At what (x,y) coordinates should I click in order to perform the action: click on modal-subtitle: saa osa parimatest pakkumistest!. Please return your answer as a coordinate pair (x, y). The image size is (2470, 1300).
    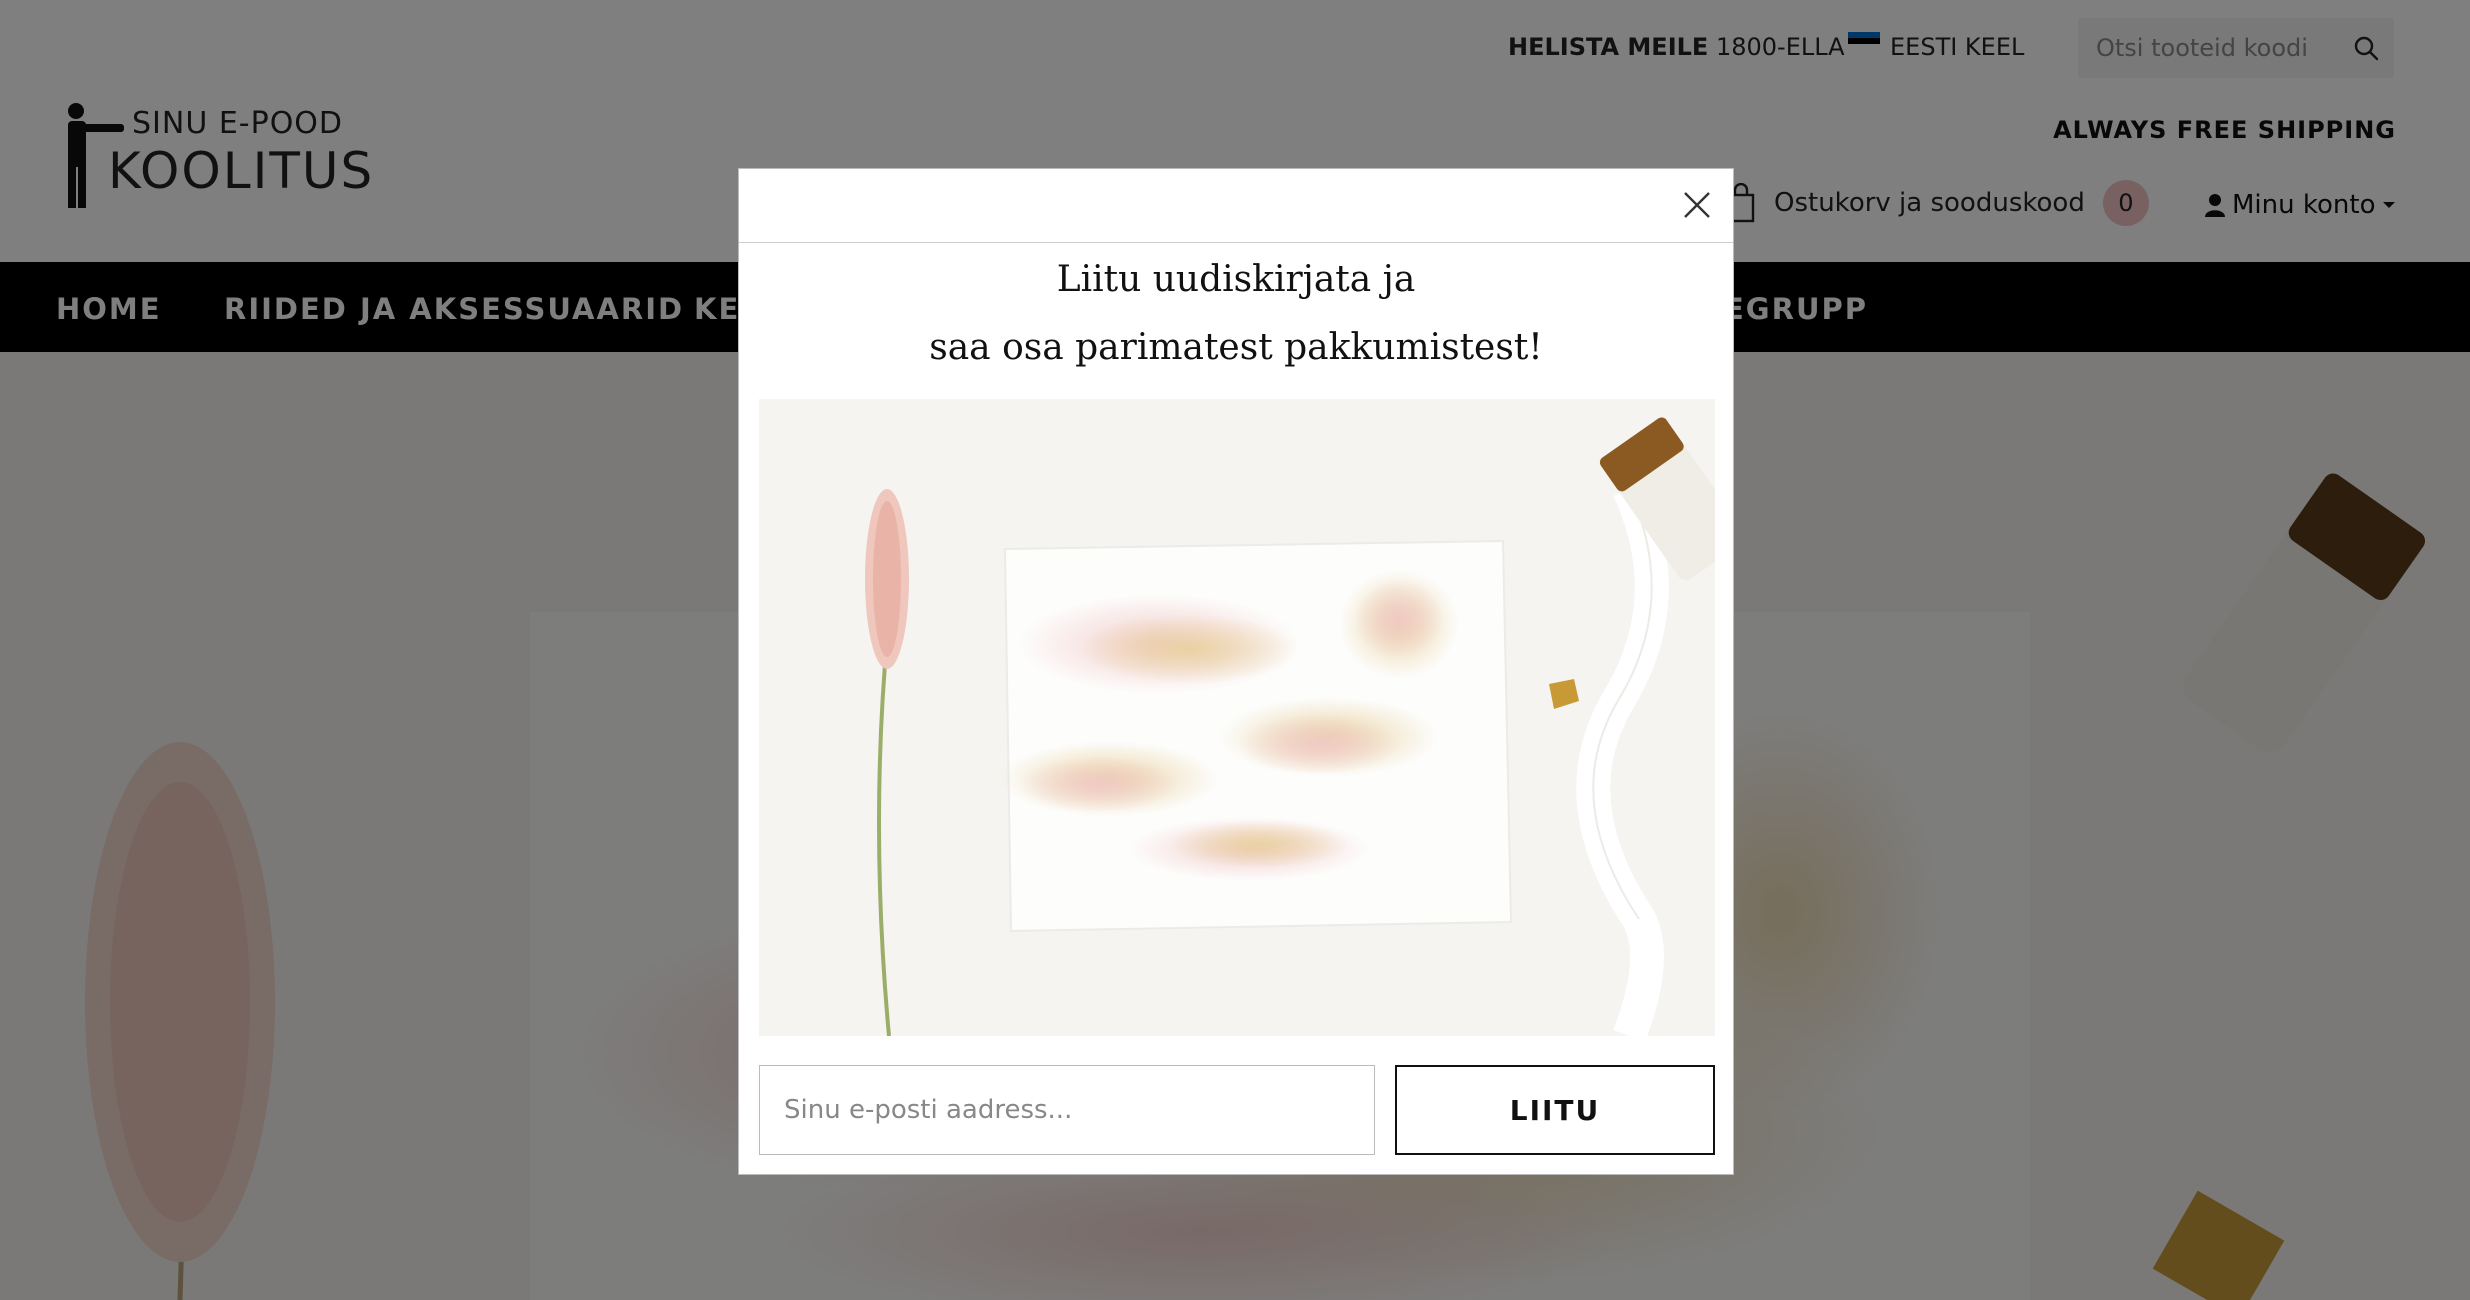
    Looking at the image, I should click on (1236, 347).